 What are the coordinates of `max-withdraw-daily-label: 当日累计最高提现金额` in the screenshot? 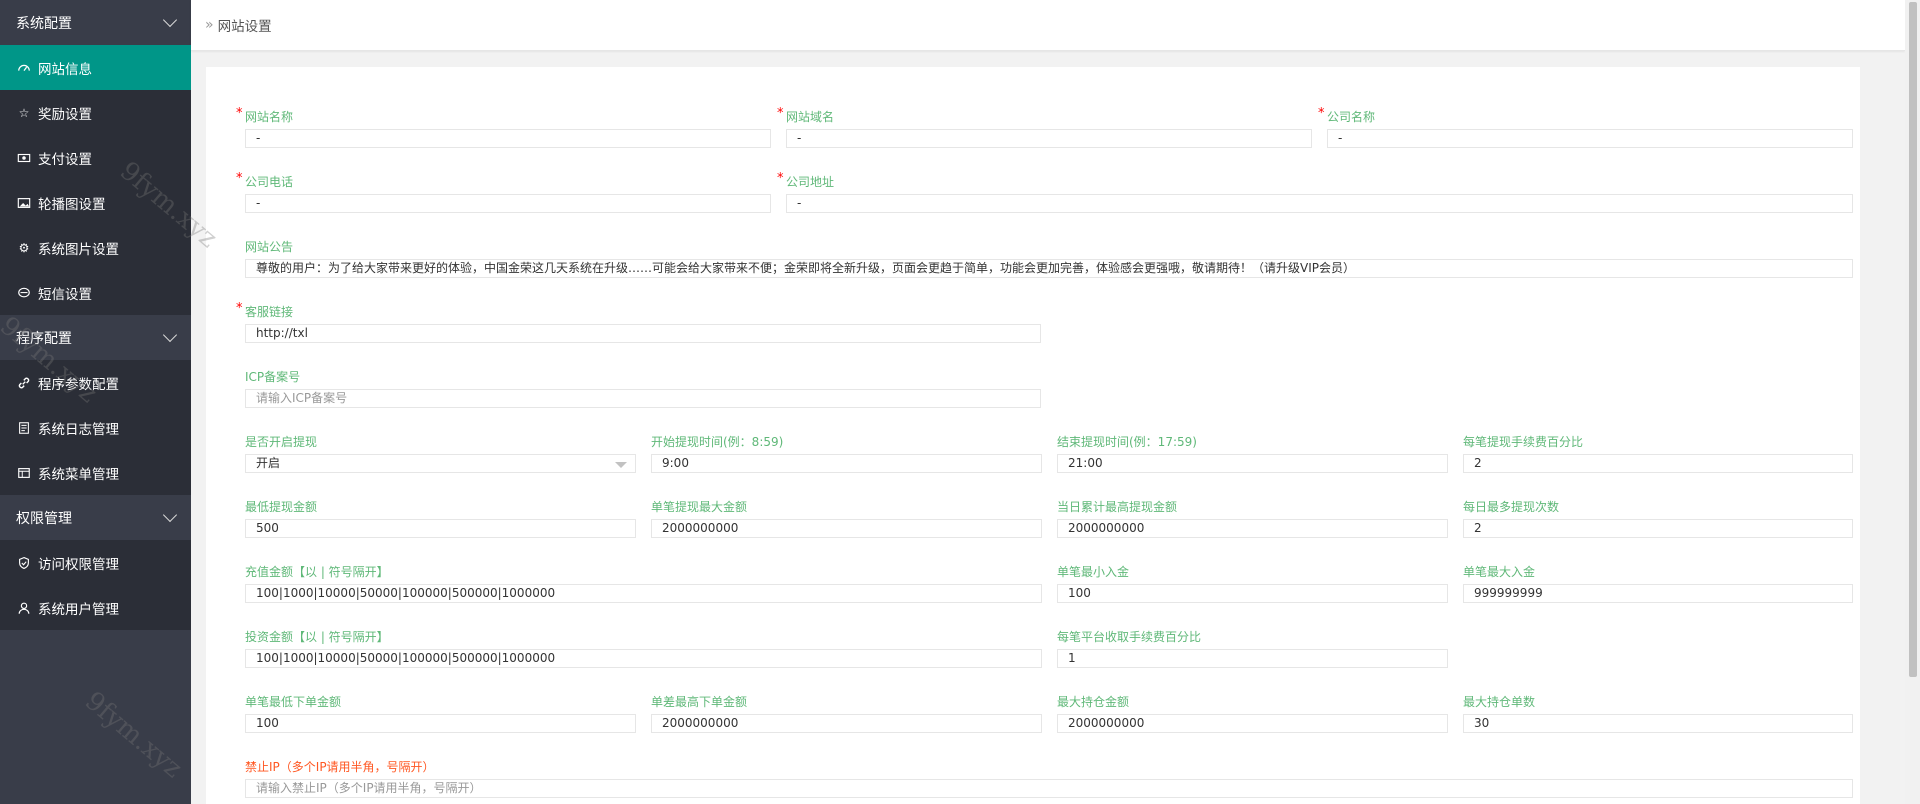 It's located at (1117, 507).